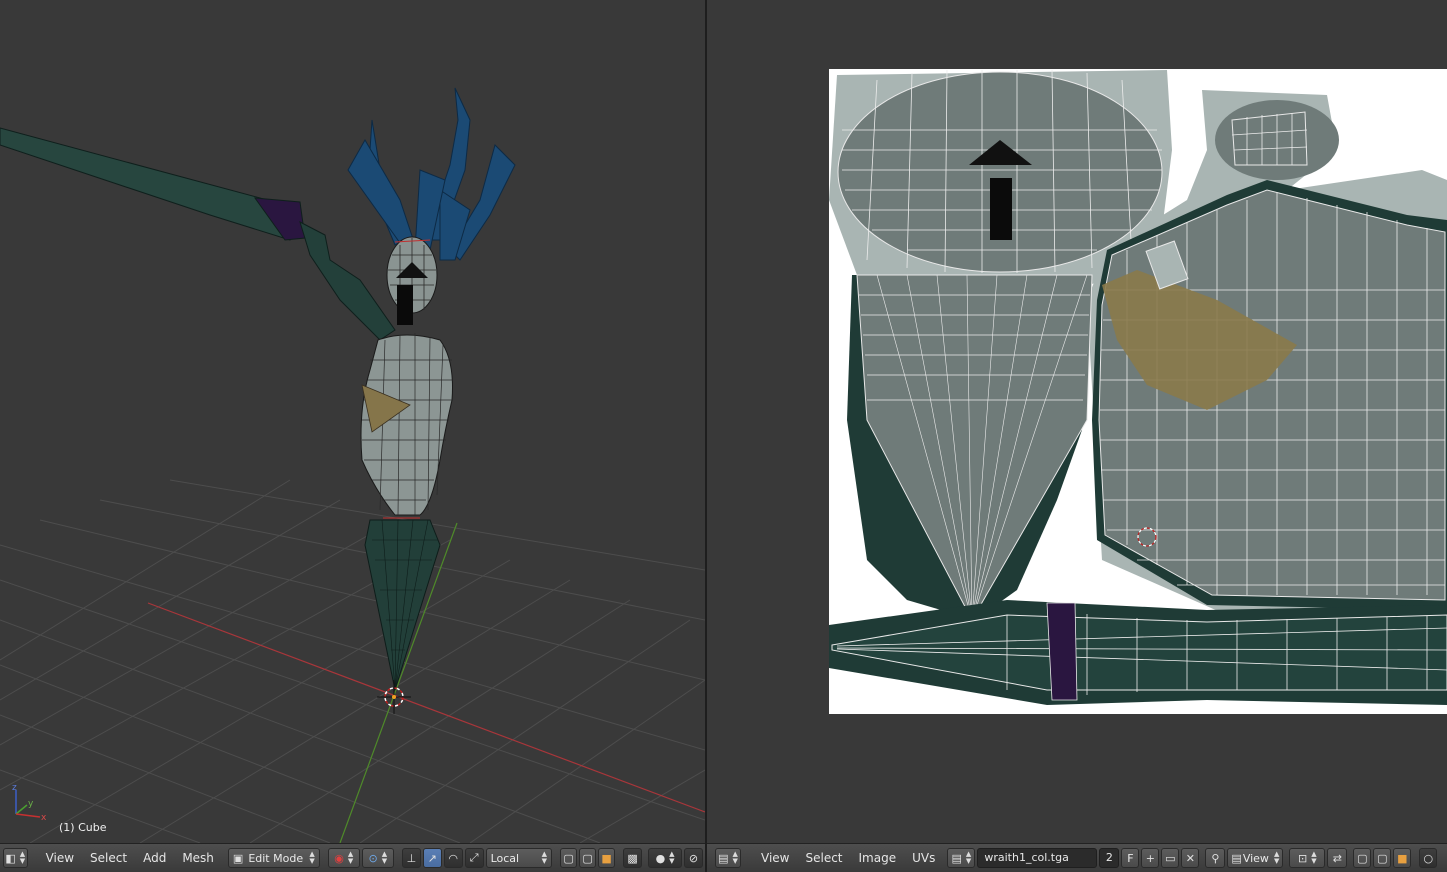 This screenshot has width=1447, height=872. What do you see at coordinates (505, 858) in the screenshot?
I see `orientation-select-label: Local` at bounding box center [505, 858].